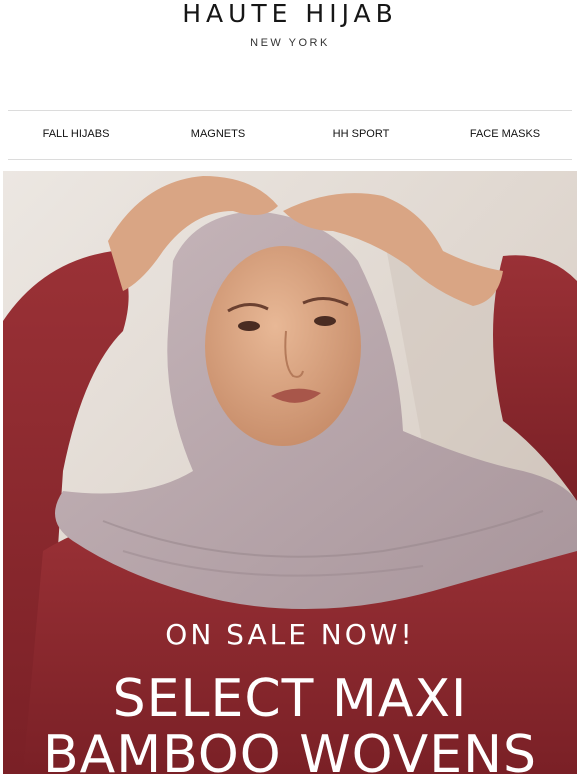  Describe the element at coordinates (290, 14) in the screenshot. I see `brand-logo: HAUTE HIJAB` at that location.